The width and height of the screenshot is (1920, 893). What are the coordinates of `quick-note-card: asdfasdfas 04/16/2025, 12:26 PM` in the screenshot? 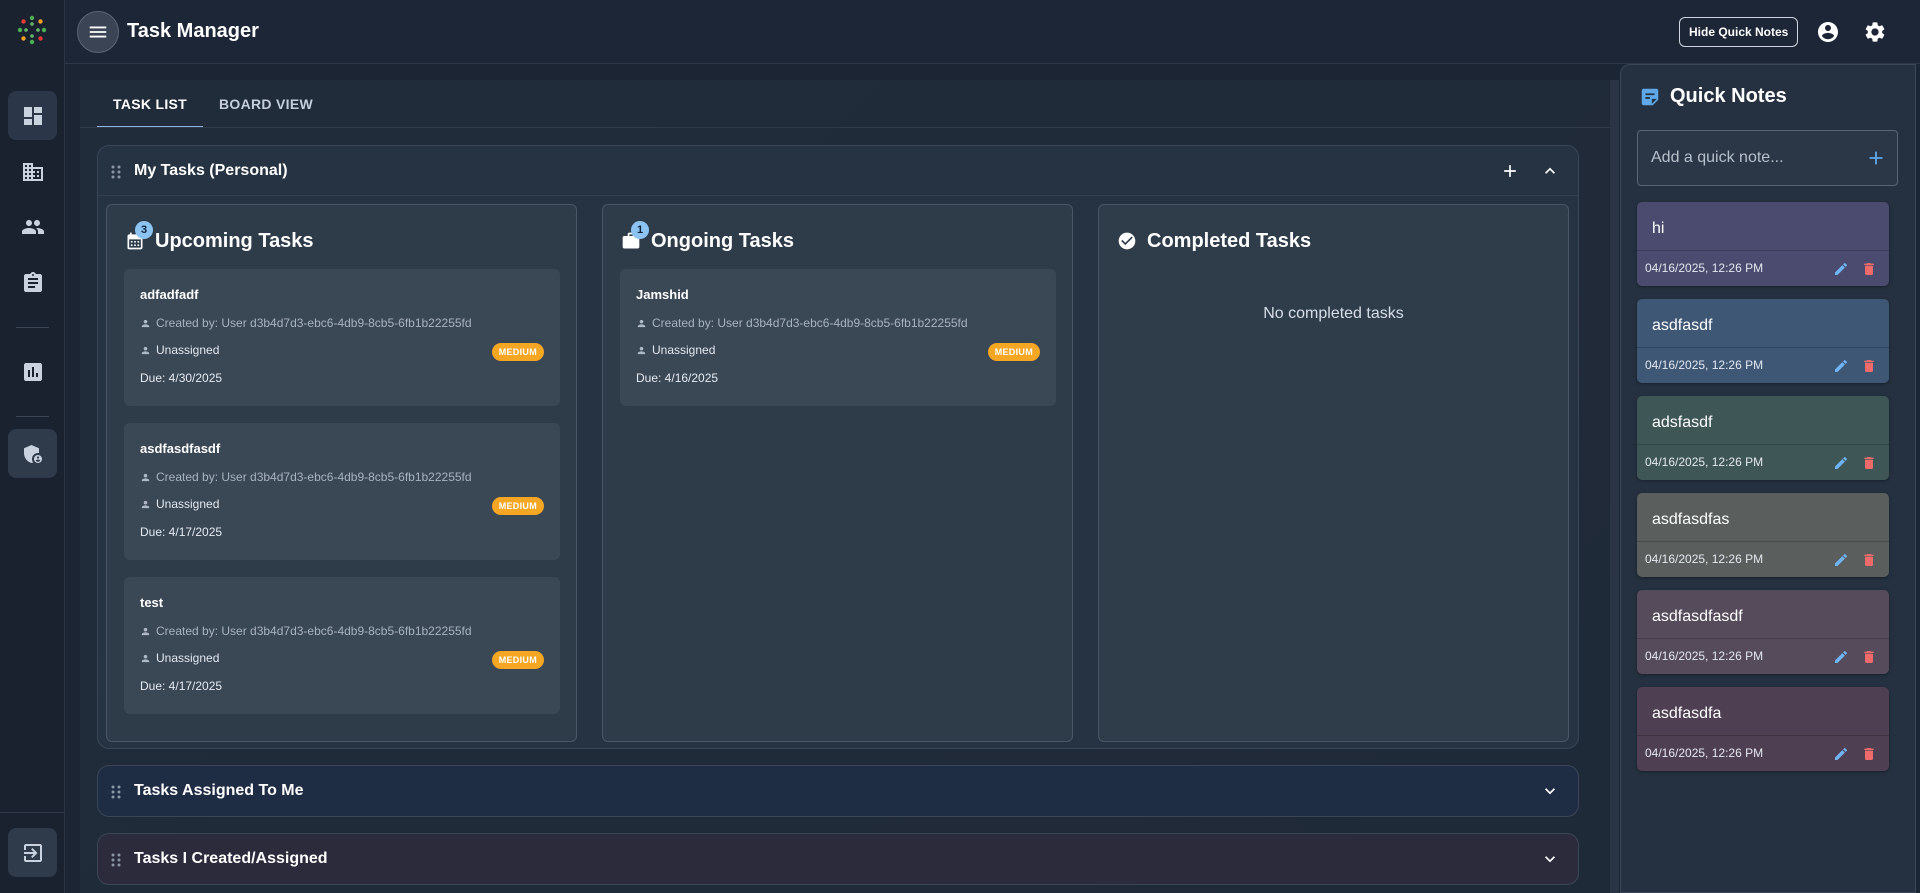 It's located at (1763, 535).